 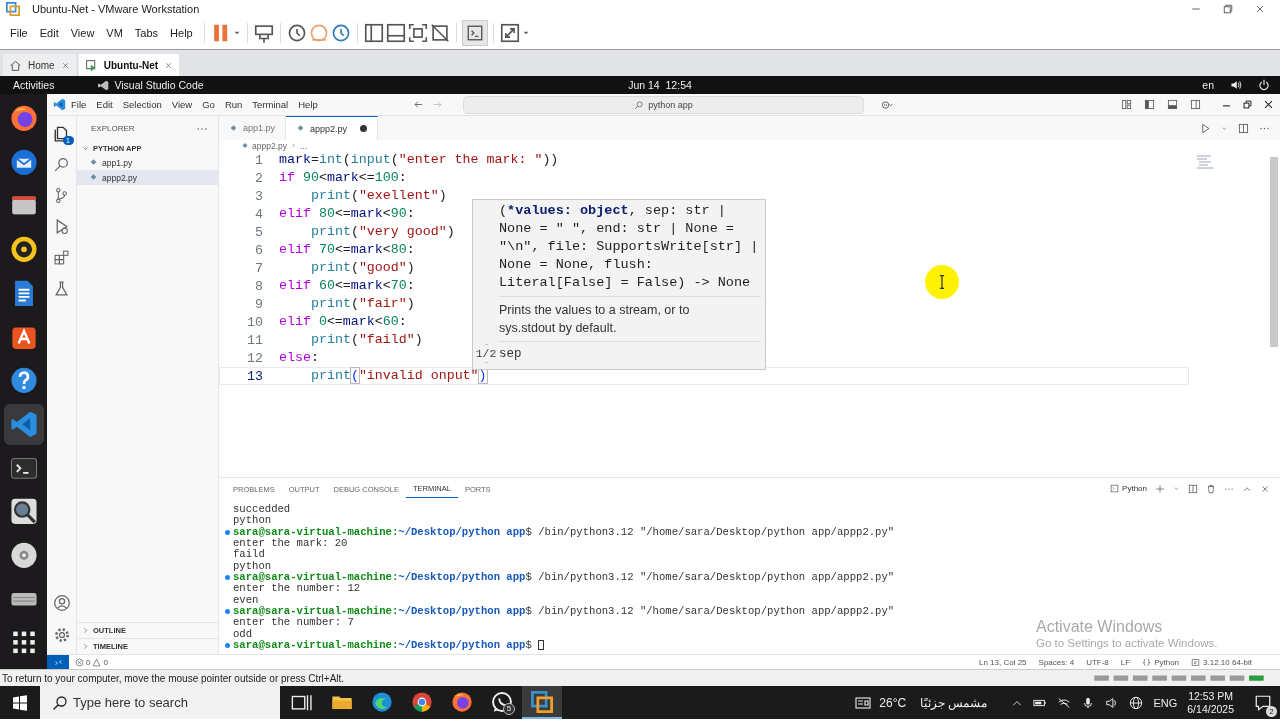 What do you see at coordinates (439, 33) in the screenshot?
I see `no-view-icon` at bounding box center [439, 33].